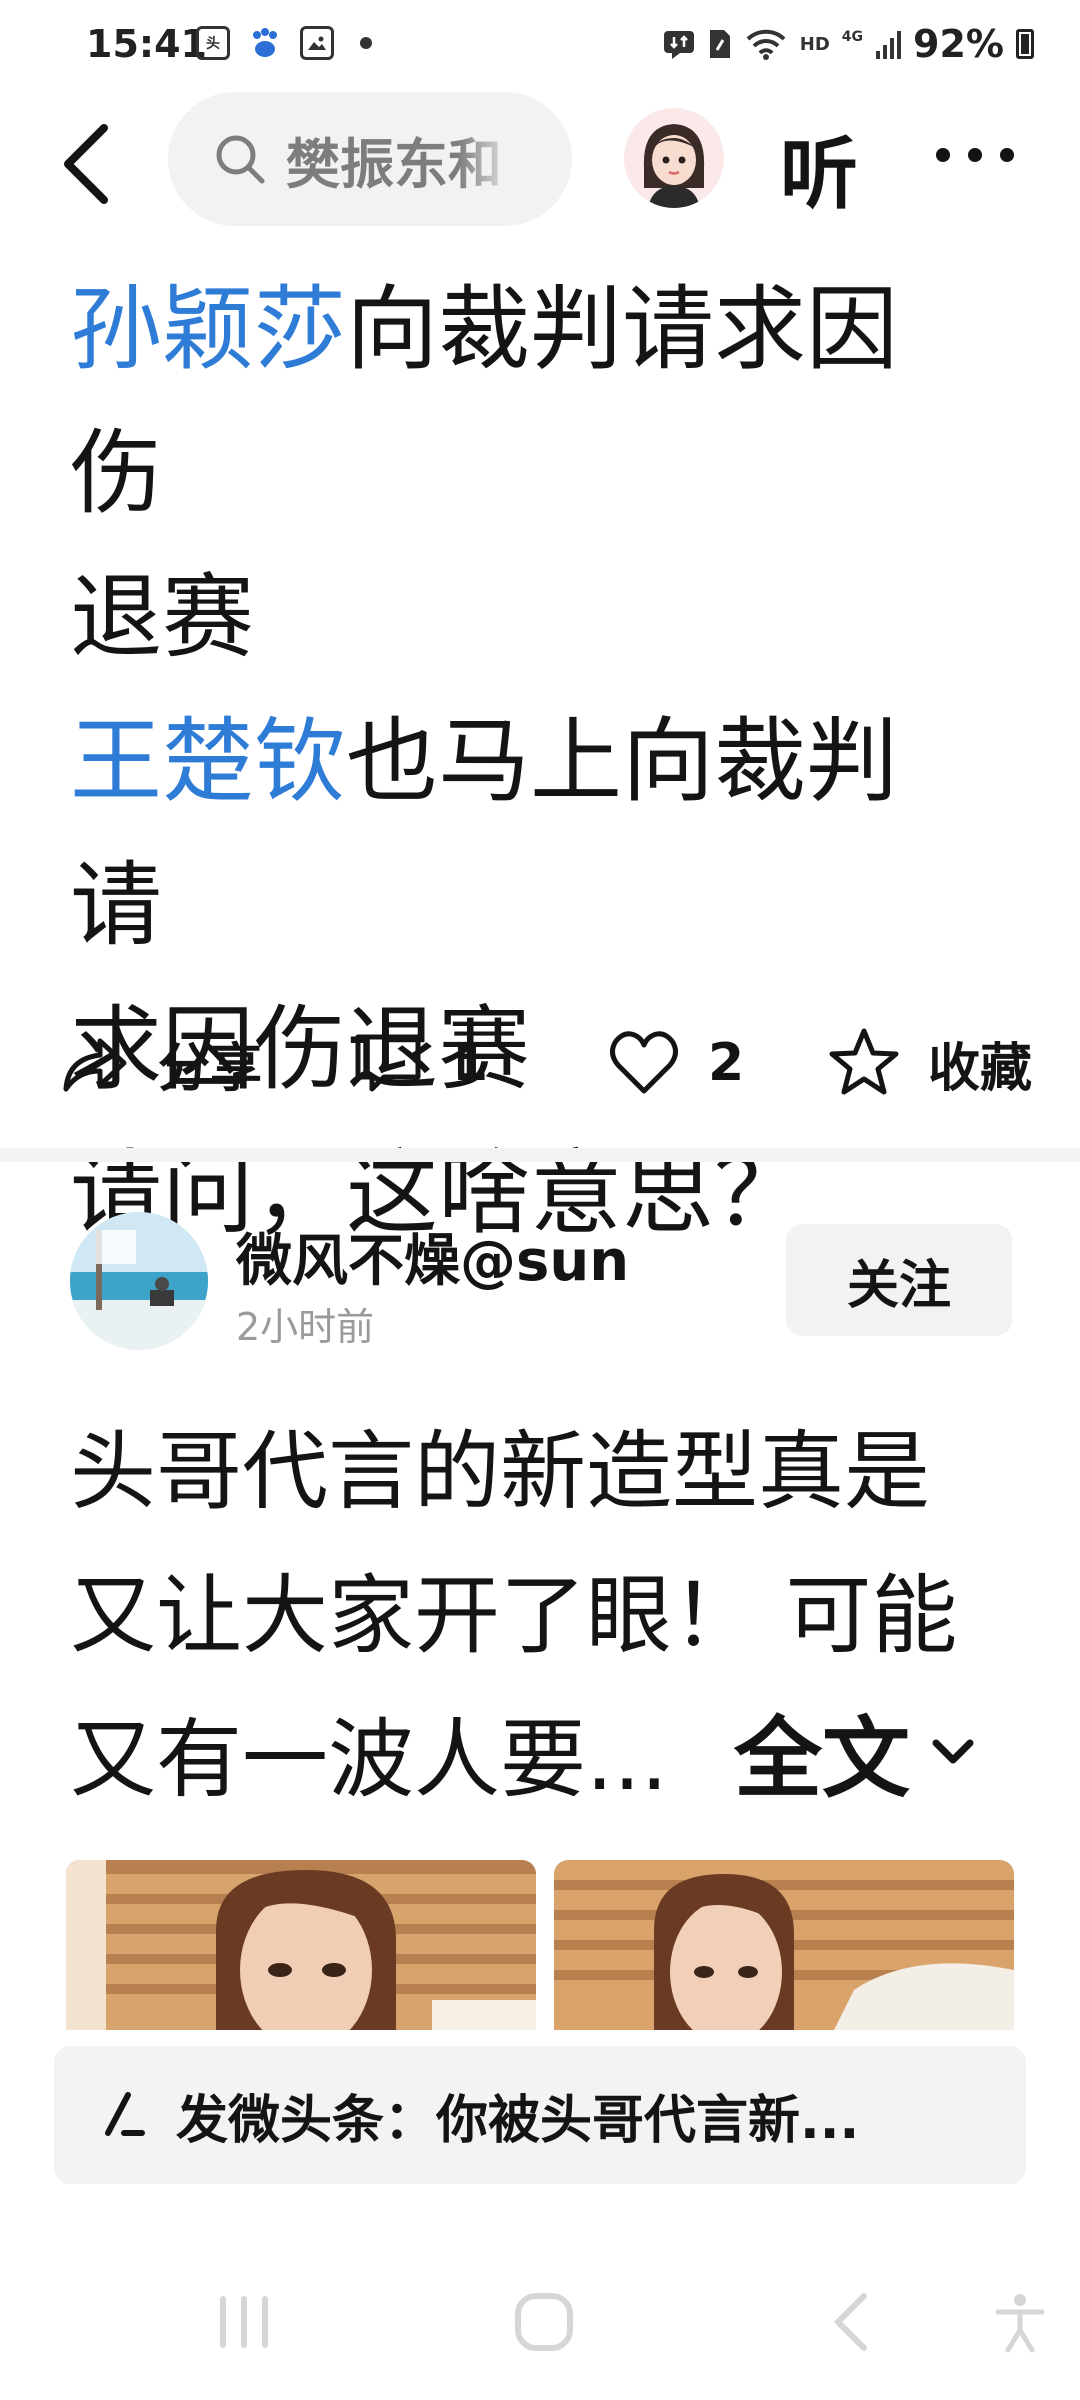 Image resolution: width=1080 pixels, height=2400 pixels. Describe the element at coordinates (958, 44) in the screenshot. I see `battery-percent: 92%` at that location.